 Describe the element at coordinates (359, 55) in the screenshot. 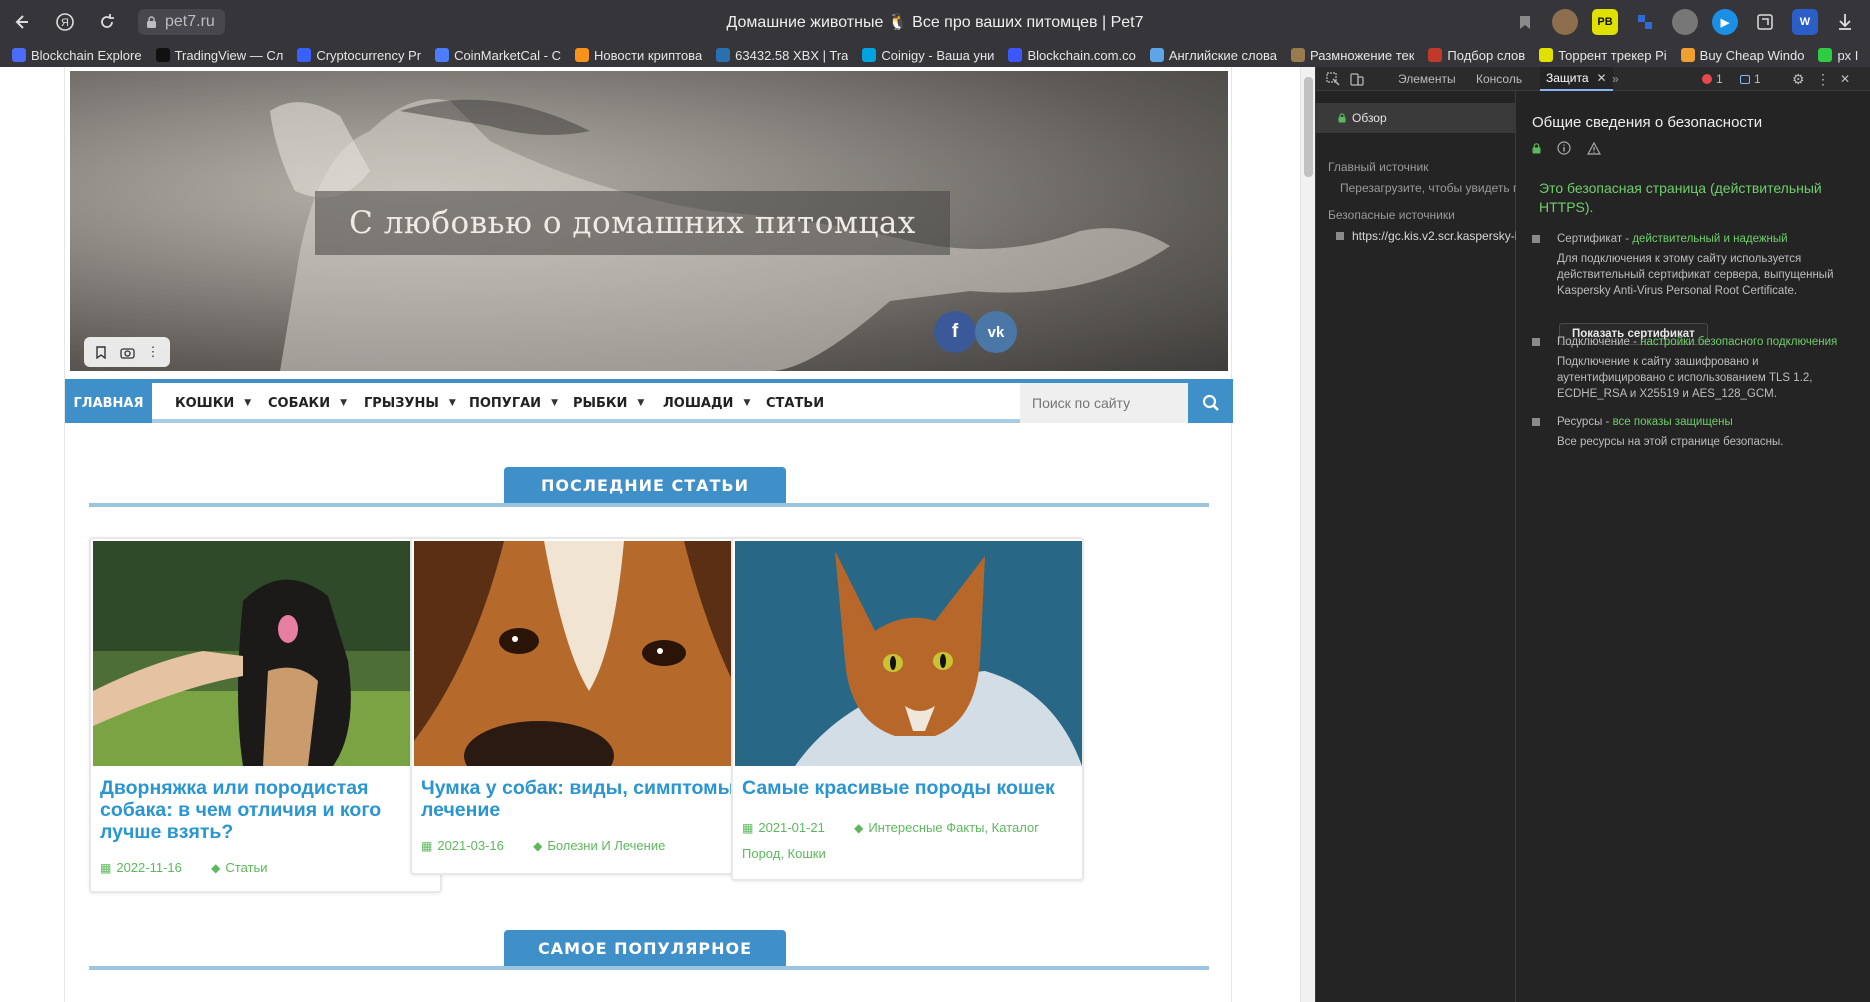

I see `bookmark-item: Cryptocurrency Pr` at that location.